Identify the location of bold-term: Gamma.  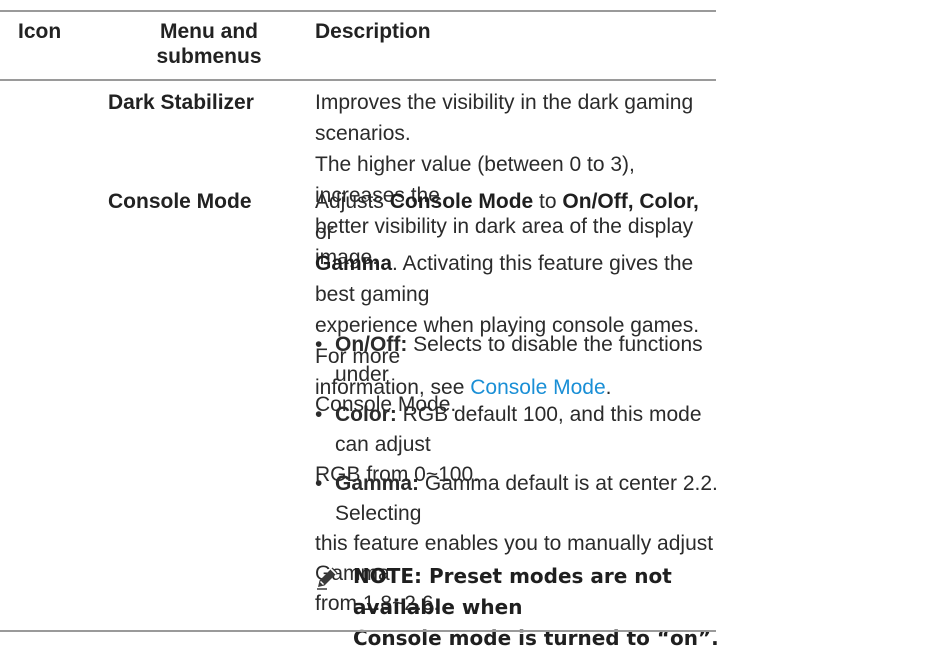
(354, 263).